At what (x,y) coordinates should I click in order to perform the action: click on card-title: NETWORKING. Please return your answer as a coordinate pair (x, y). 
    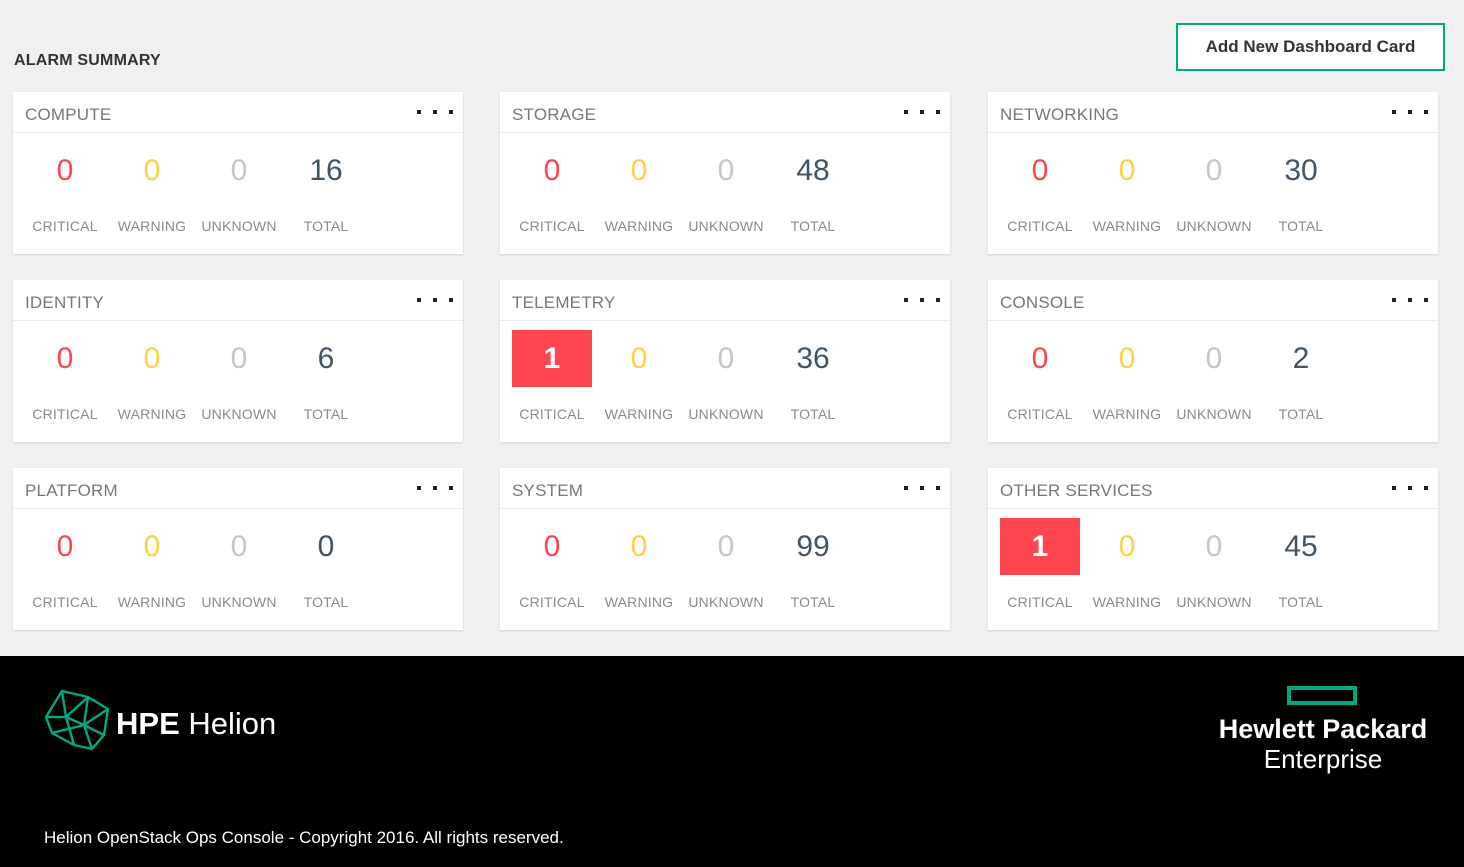
    Looking at the image, I should click on (1060, 114).